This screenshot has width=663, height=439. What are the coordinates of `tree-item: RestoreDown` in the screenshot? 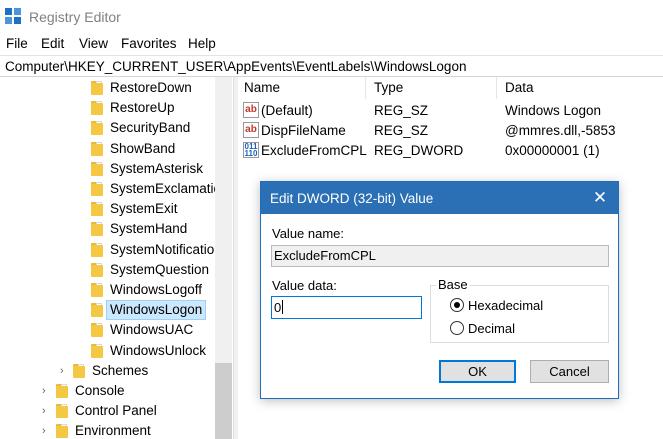 It's located at (107, 88).